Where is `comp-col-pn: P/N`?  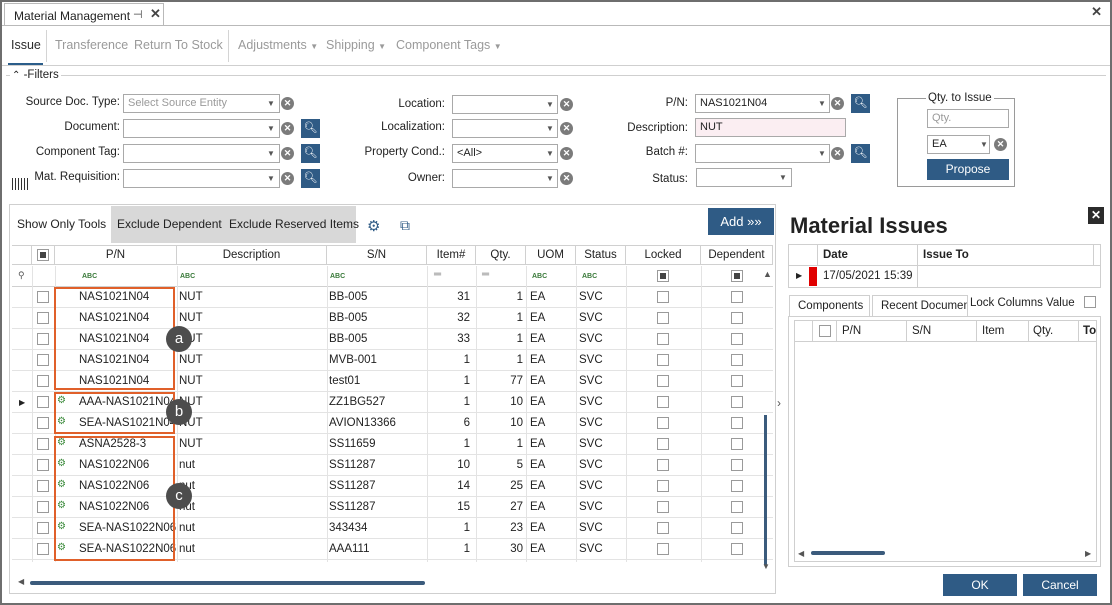
comp-col-pn: P/N is located at coordinates (851, 331).